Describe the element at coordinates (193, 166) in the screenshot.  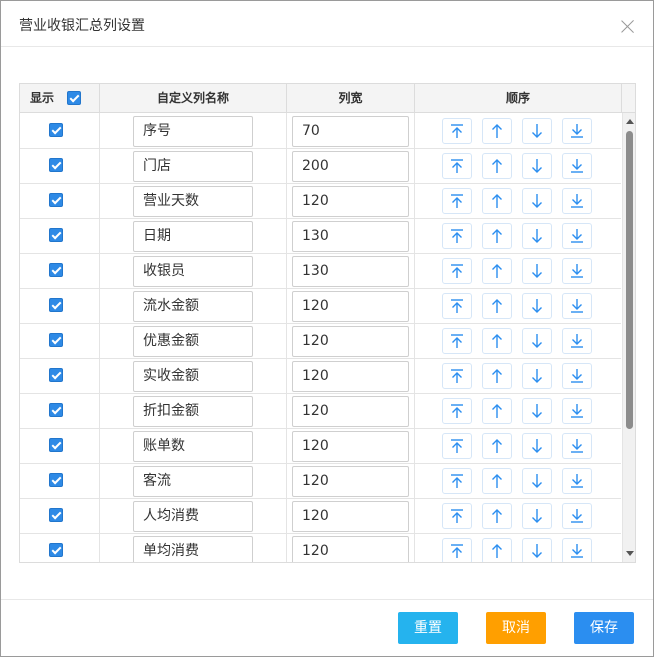
I see `column-name-input: 门店` at that location.